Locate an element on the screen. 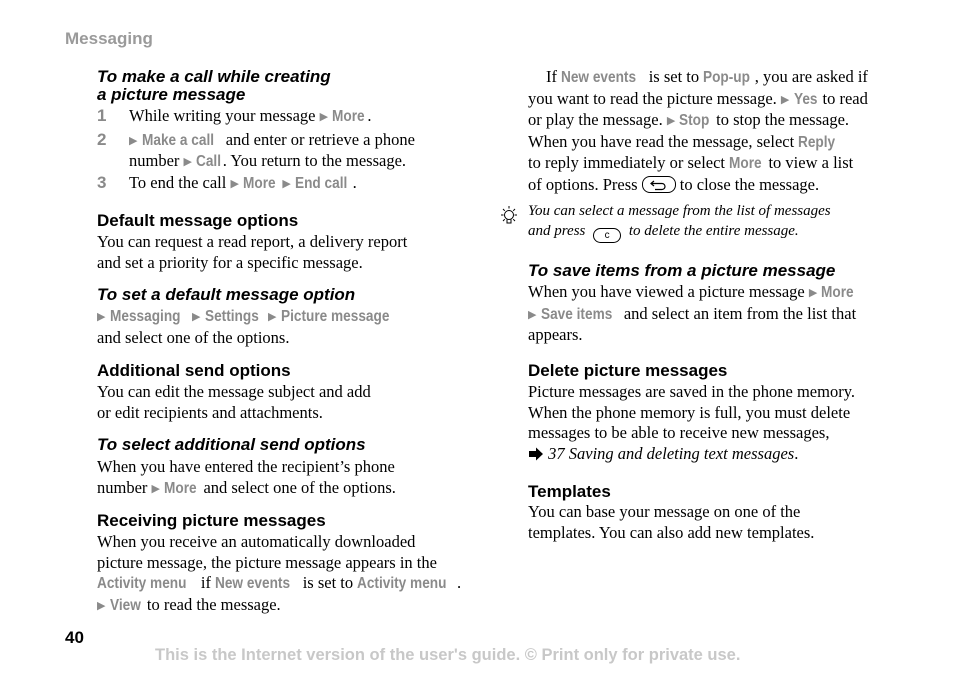 The width and height of the screenshot is (954, 677). step-1: 1 While writing your message ▶ More. is located at coordinates (287, 116).